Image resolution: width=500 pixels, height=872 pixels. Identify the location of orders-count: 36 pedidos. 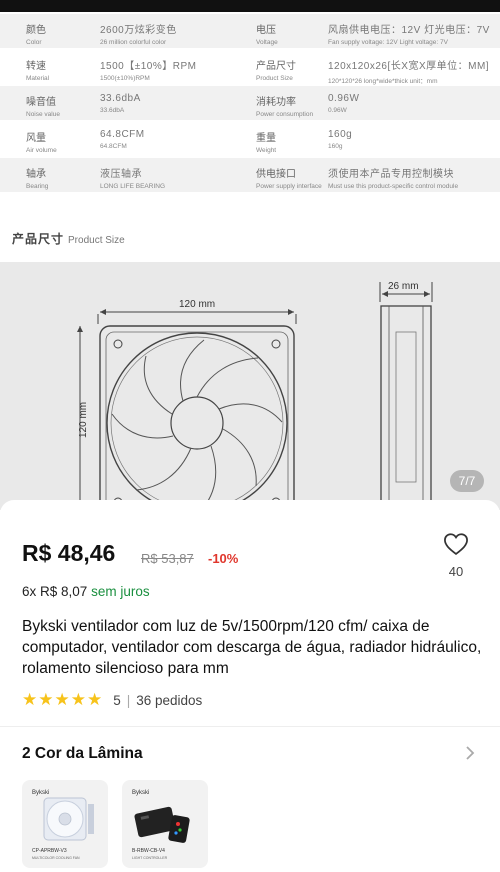
(169, 700).